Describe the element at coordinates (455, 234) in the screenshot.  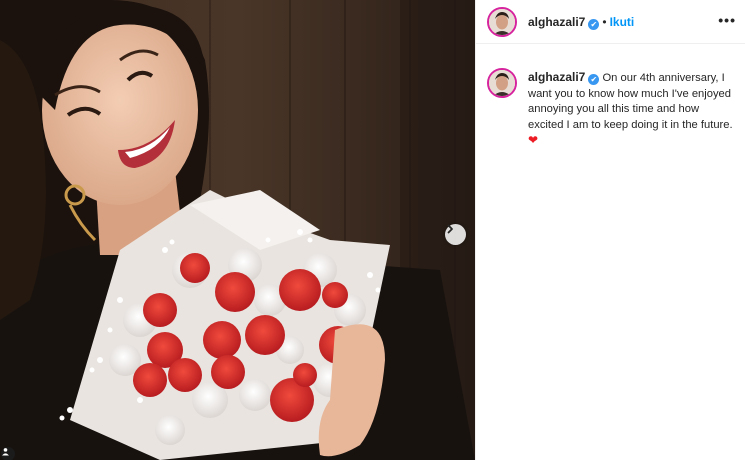
I see `next-photo-button` at that location.